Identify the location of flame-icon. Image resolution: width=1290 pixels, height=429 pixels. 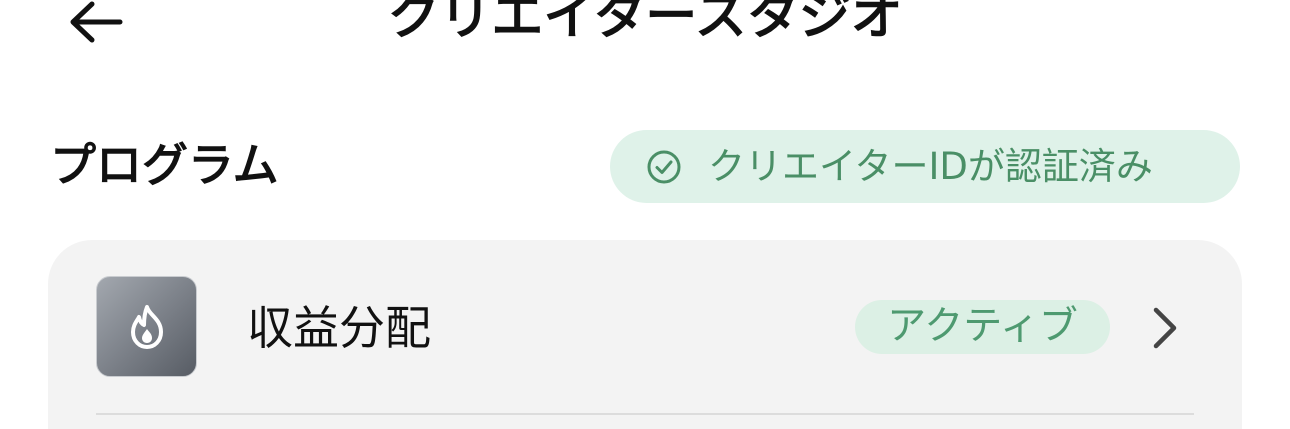
(146, 326).